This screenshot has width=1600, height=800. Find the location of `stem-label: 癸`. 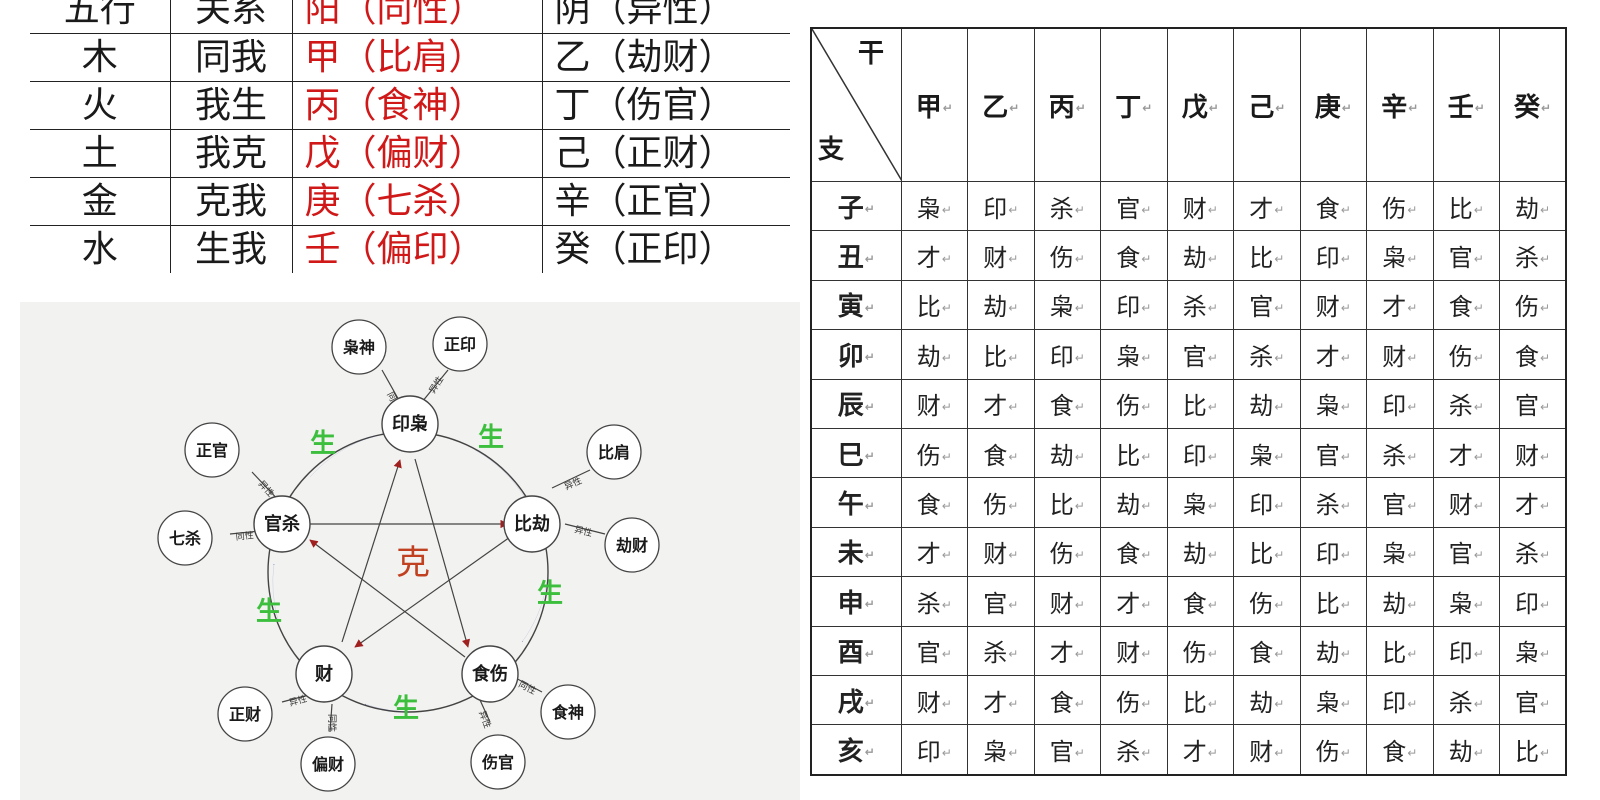

stem-label: 癸 is located at coordinates (1526, 107).